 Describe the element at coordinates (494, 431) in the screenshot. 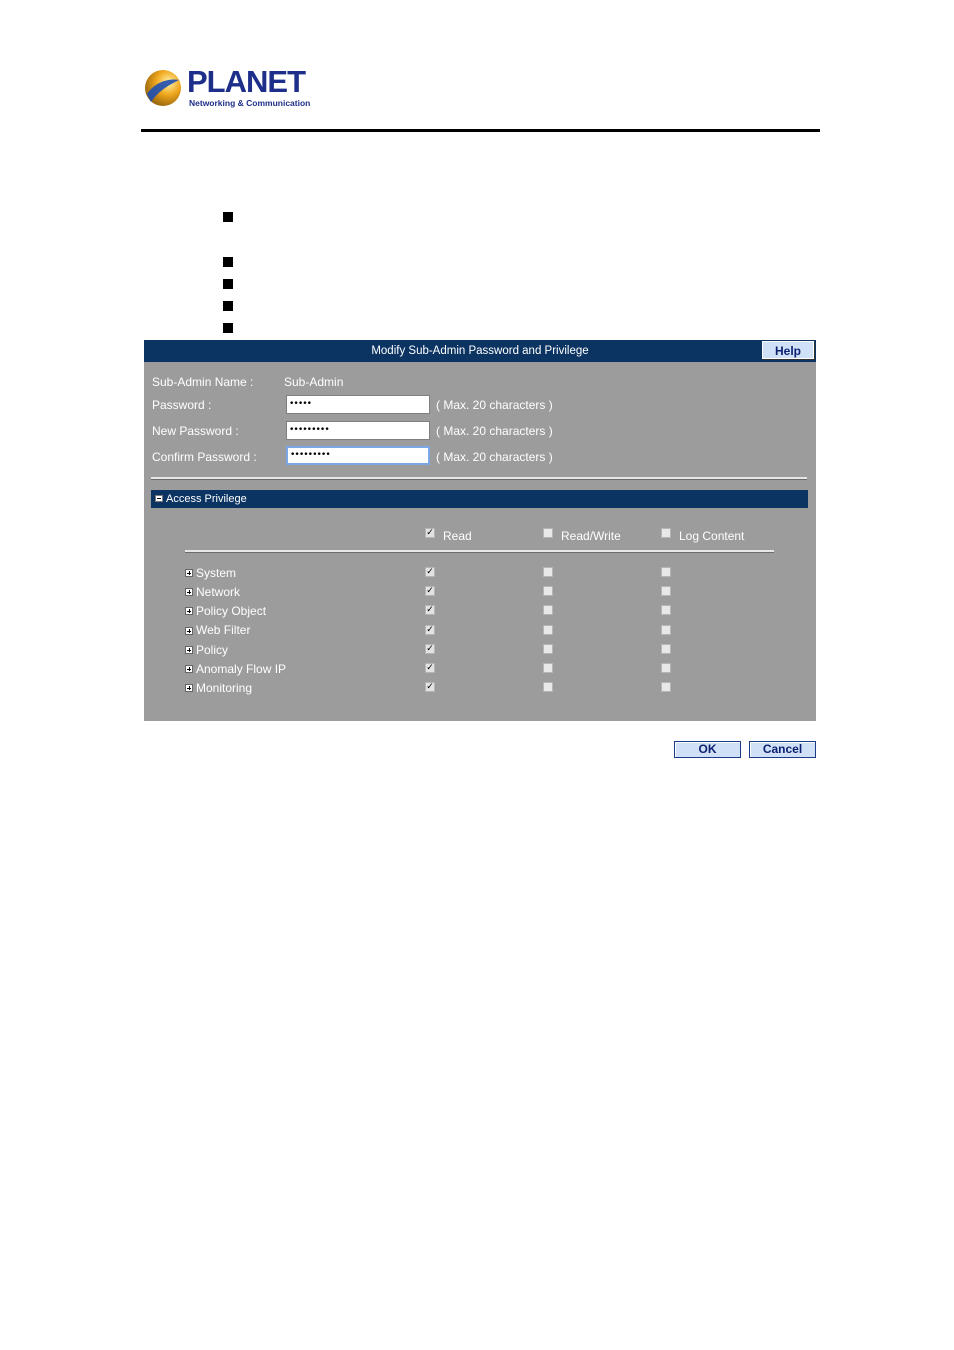

I see `new-password-hint: ( Max. 20 characters )` at that location.